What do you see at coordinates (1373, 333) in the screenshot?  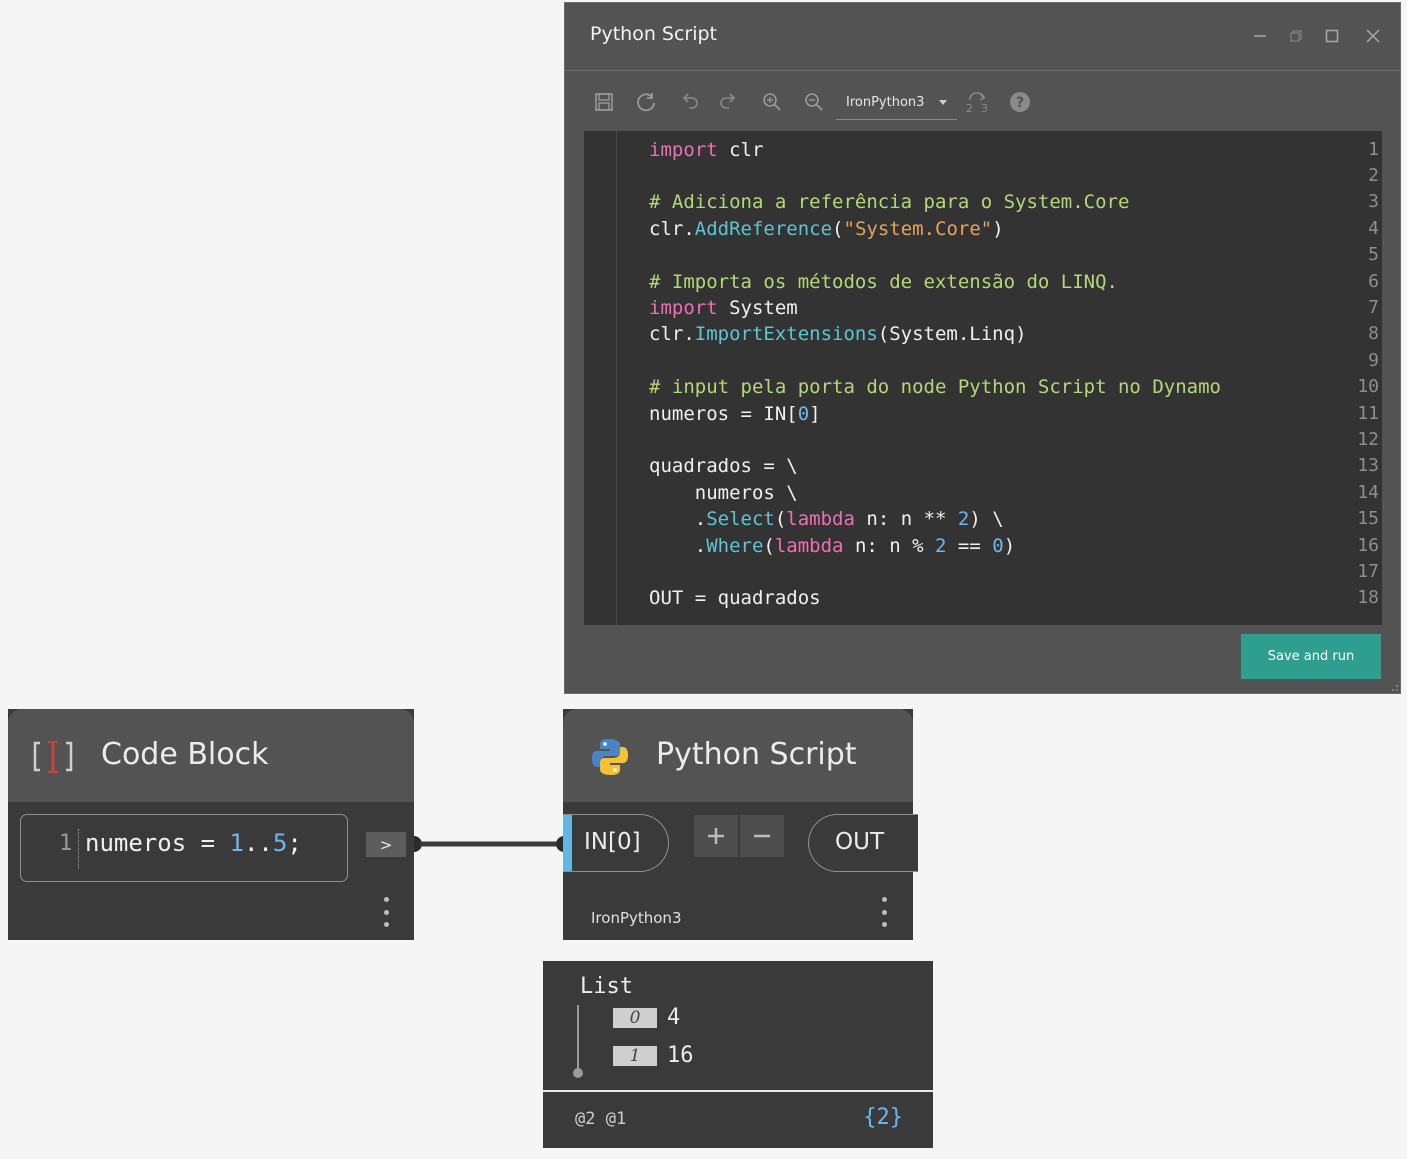 I see `line-number: 8` at bounding box center [1373, 333].